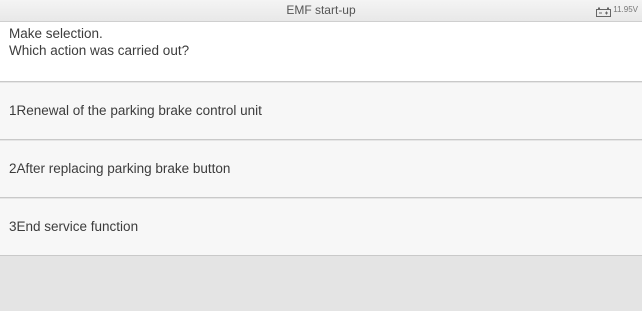  I want to click on option-label: 3End service function, so click(74, 226).